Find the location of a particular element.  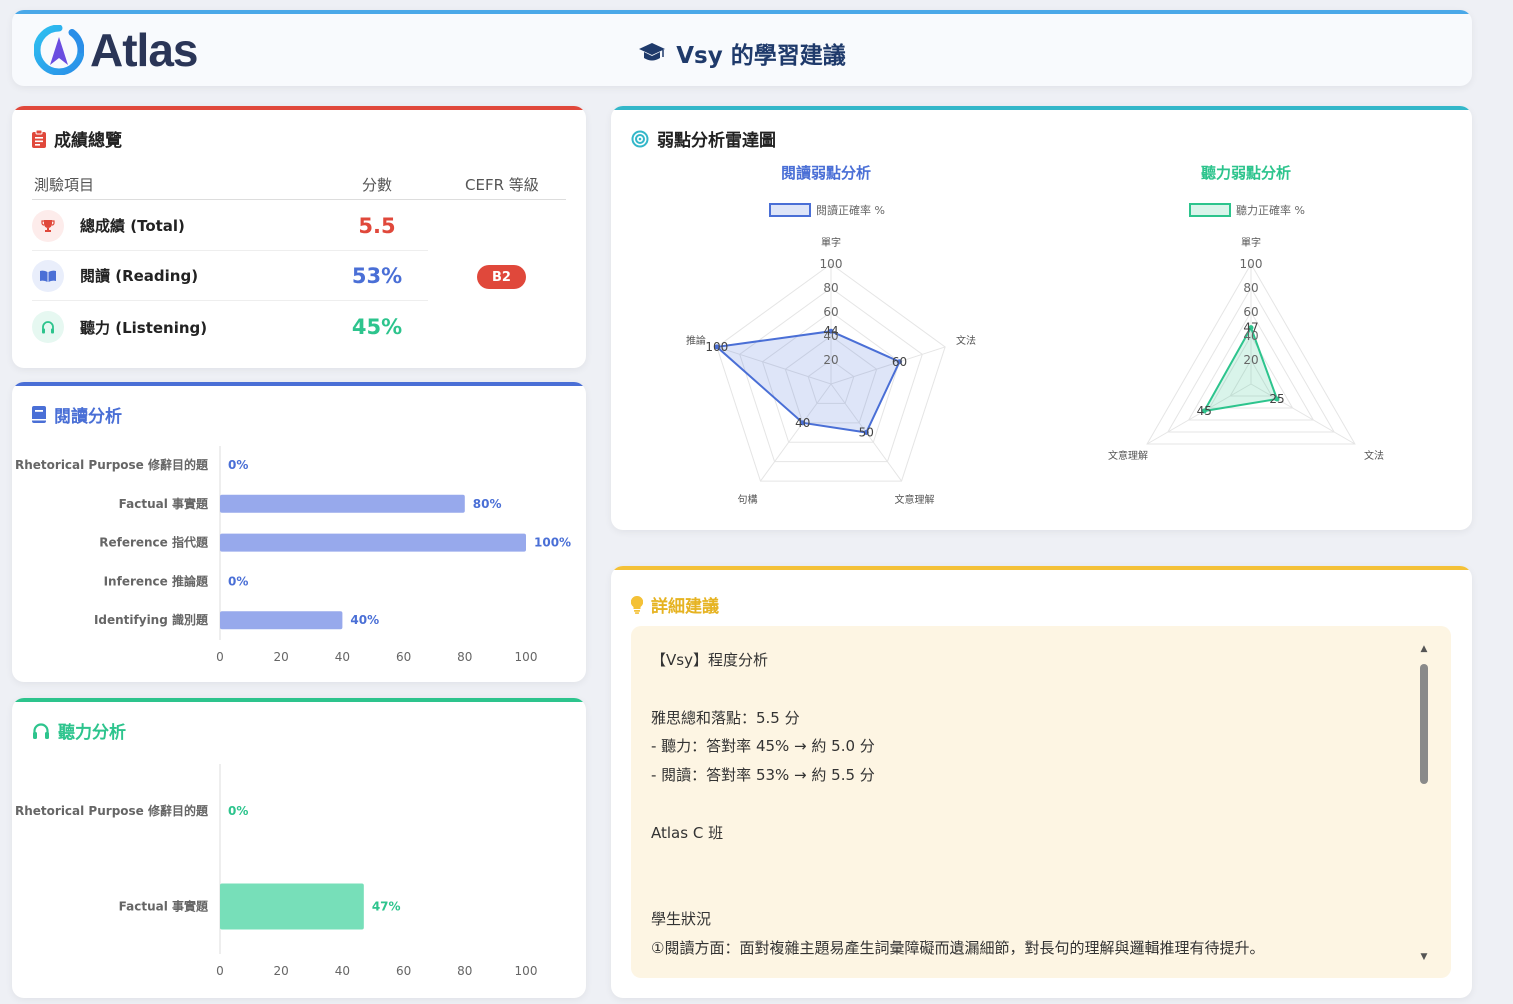

advice-line: 【Vsy】程度分析 is located at coordinates (709, 660).